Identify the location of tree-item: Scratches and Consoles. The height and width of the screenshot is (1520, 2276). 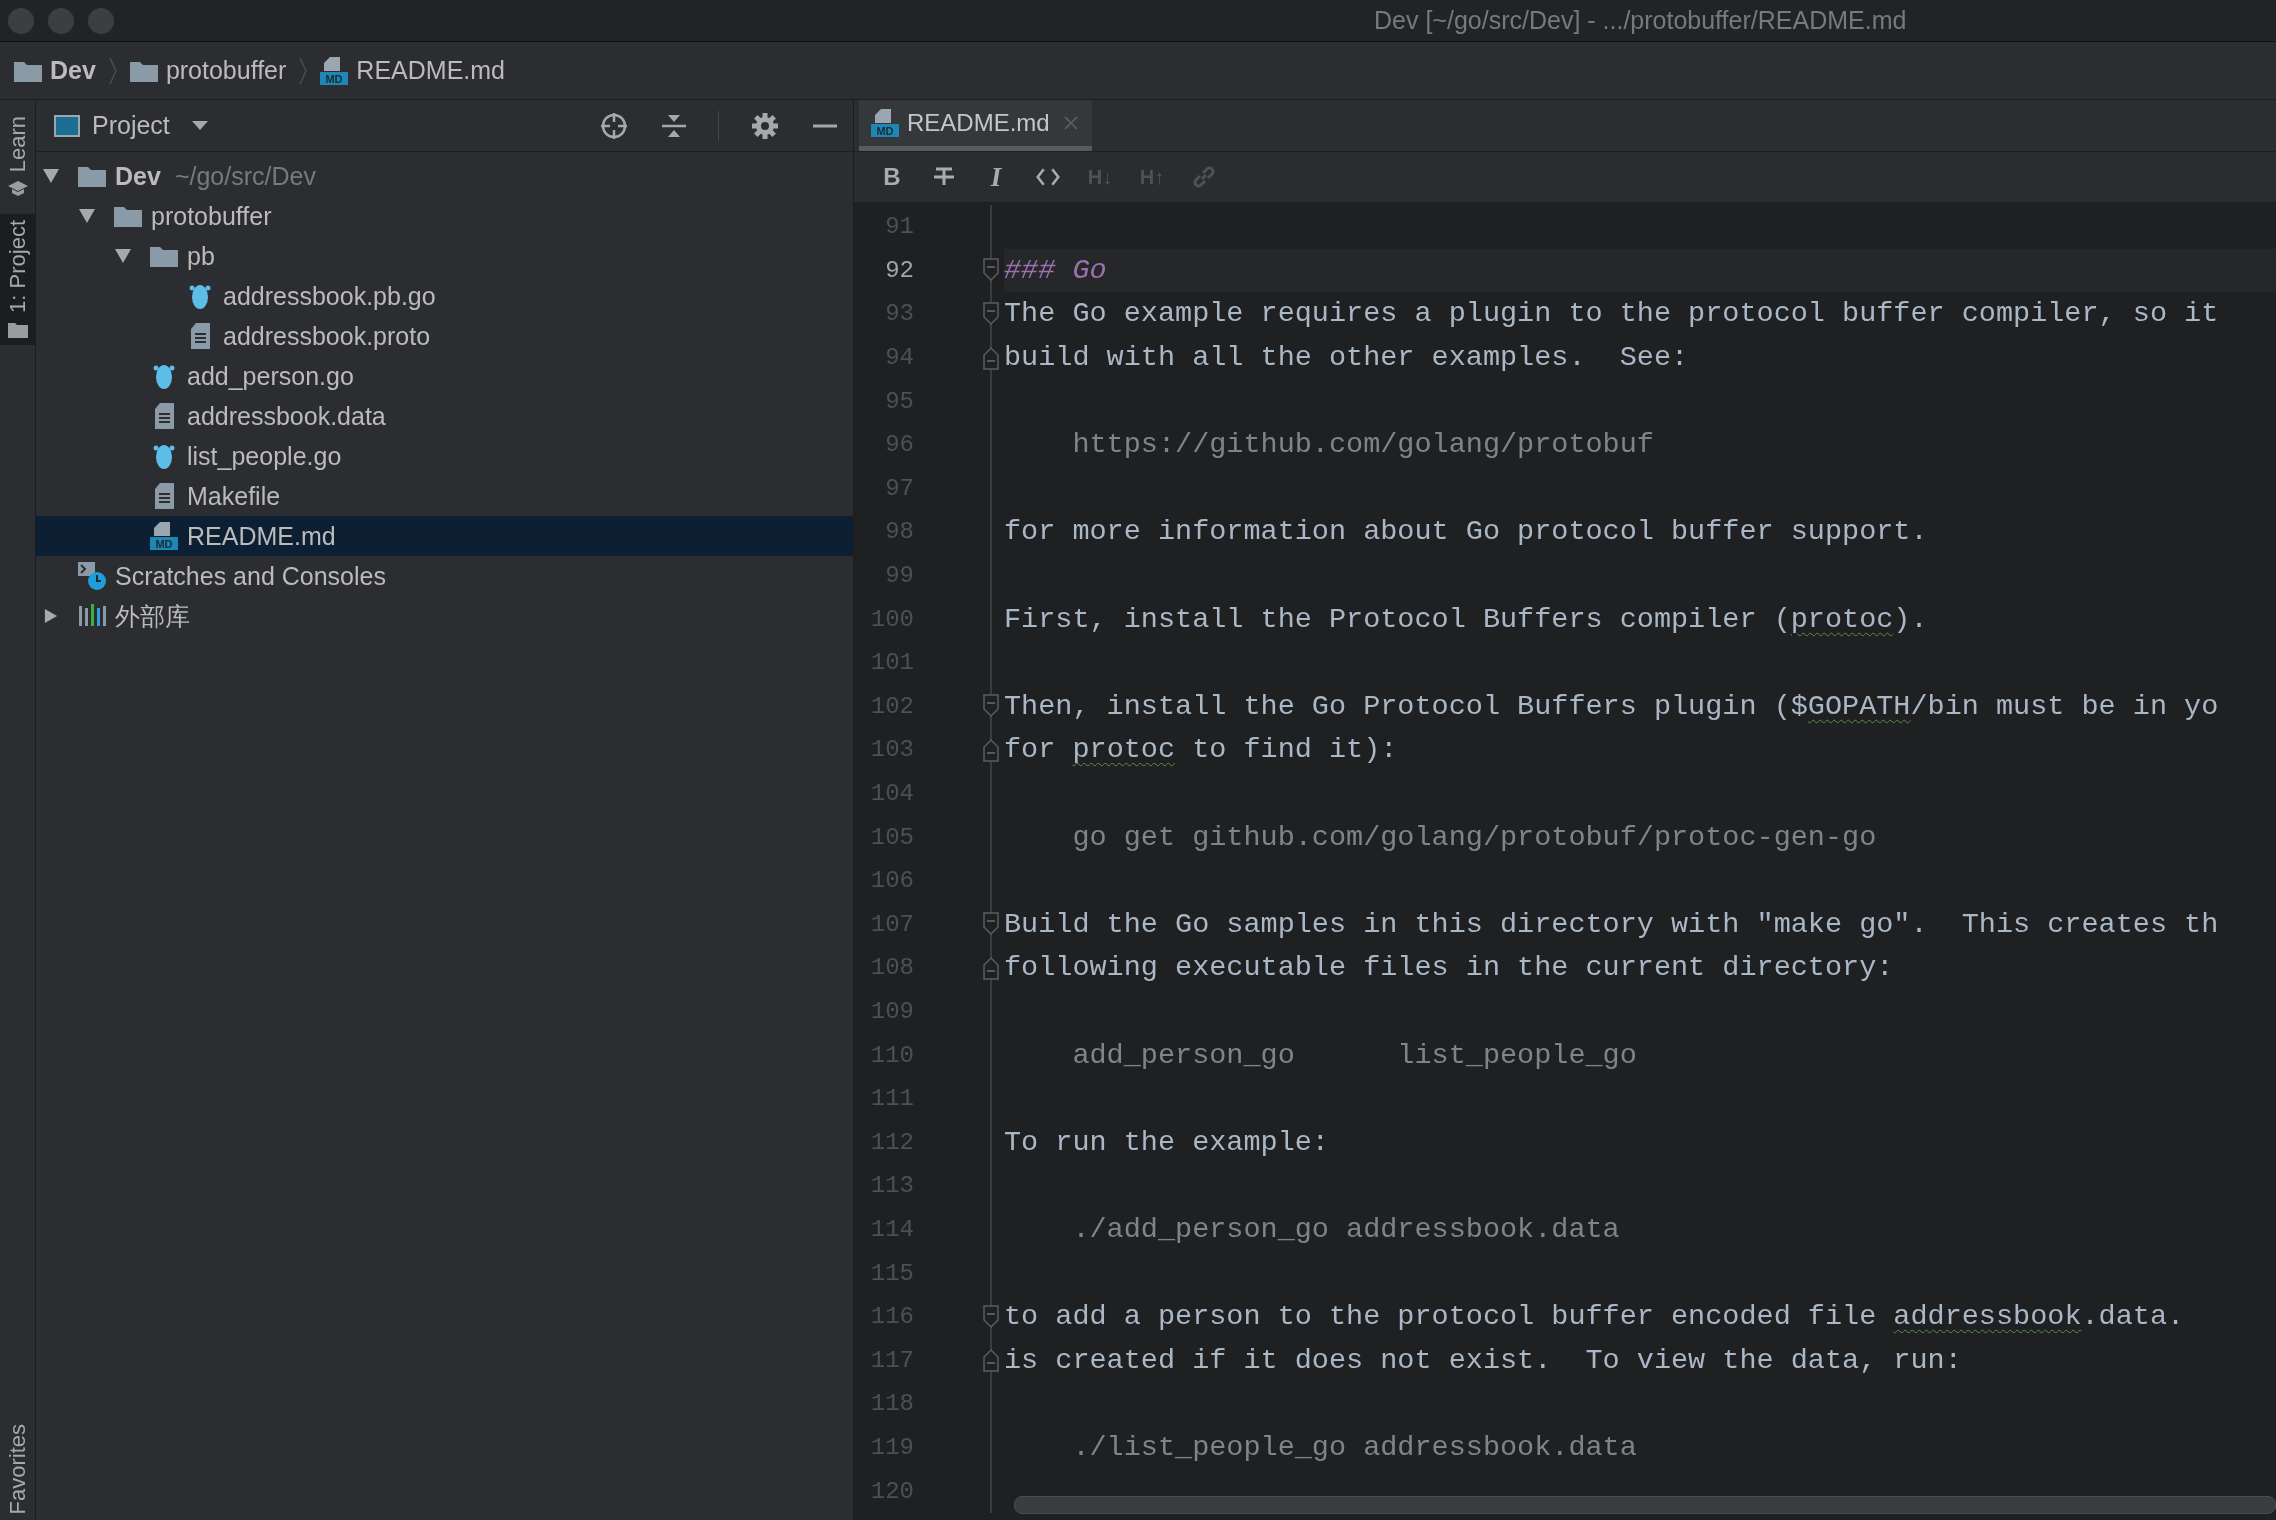
(444, 576).